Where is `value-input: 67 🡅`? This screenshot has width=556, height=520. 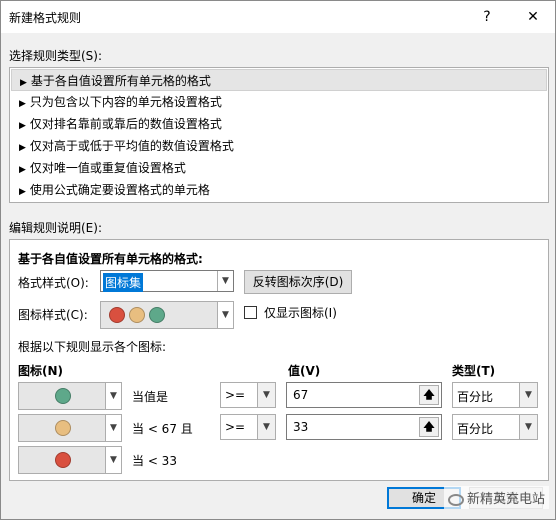
value-input: 67 🡅 is located at coordinates (364, 395).